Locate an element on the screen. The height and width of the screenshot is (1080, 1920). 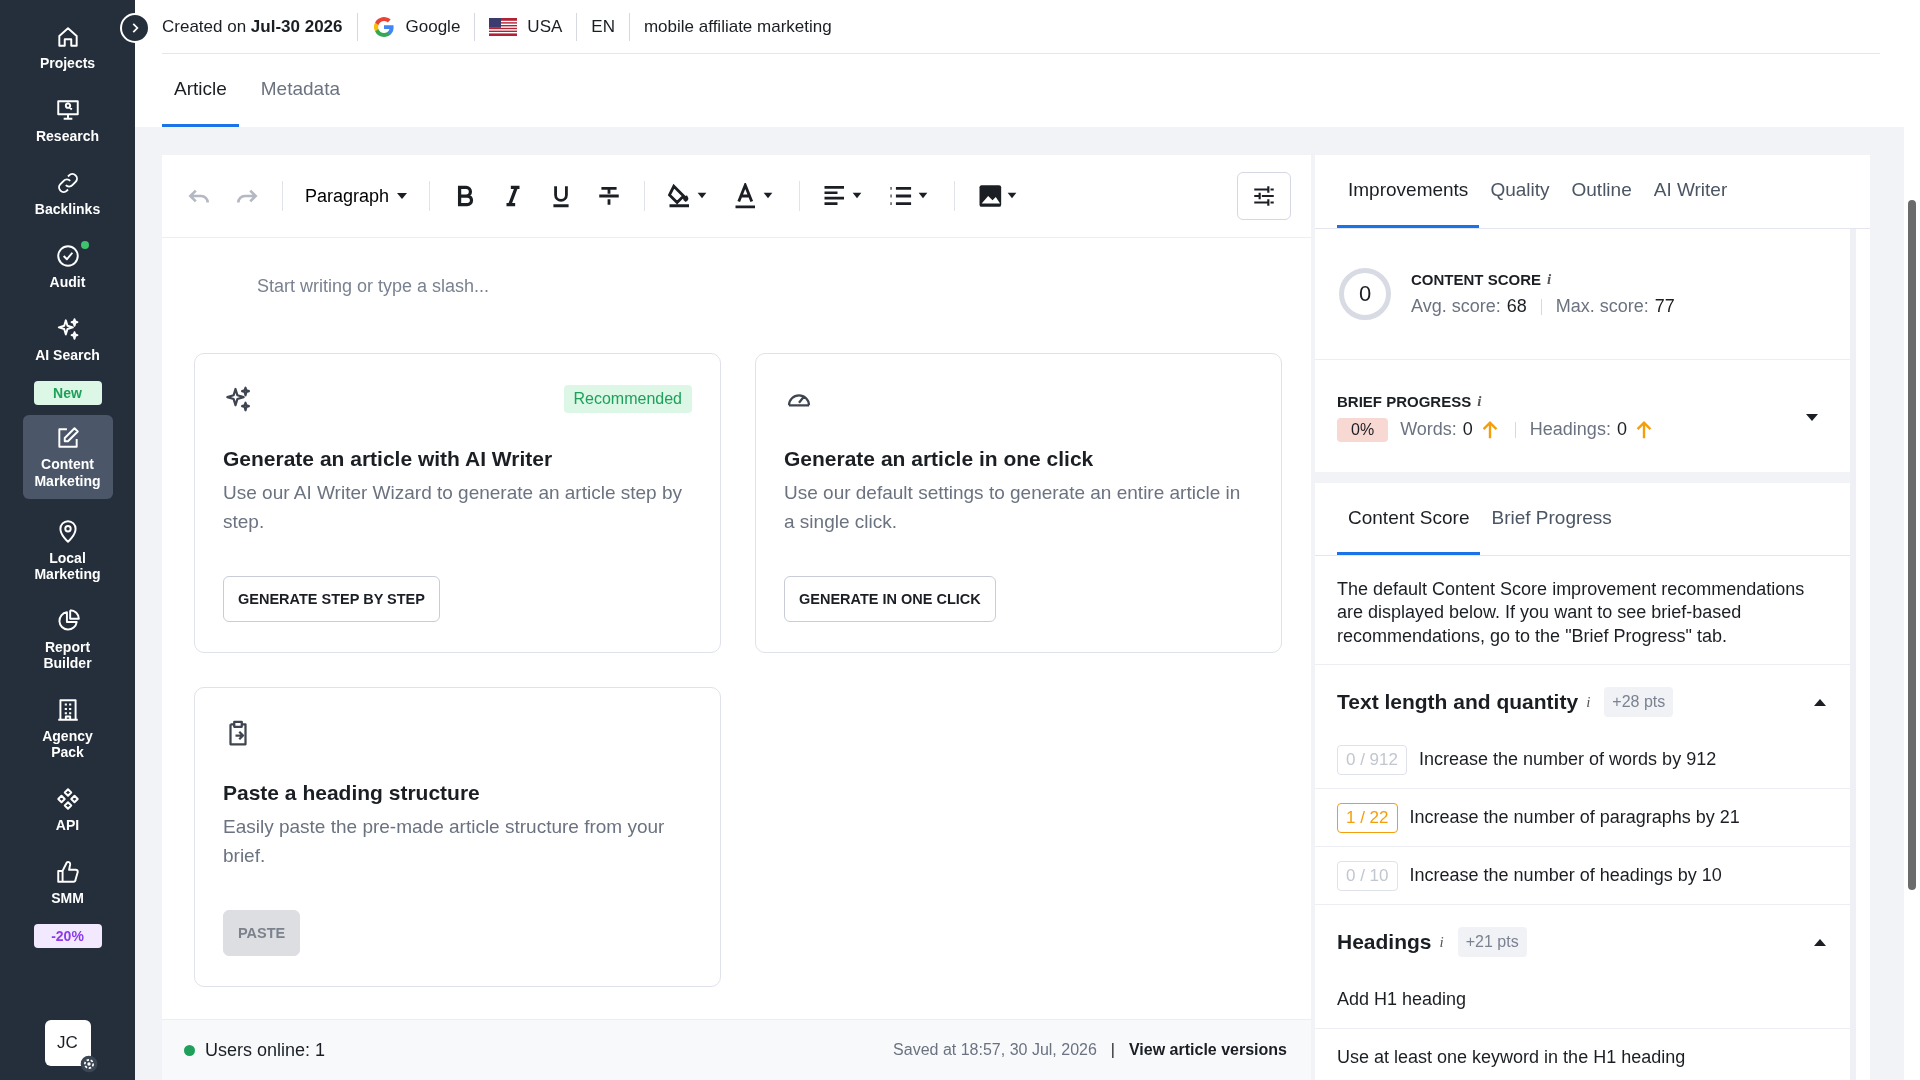
points-badge: +21 pts is located at coordinates (1492, 942).